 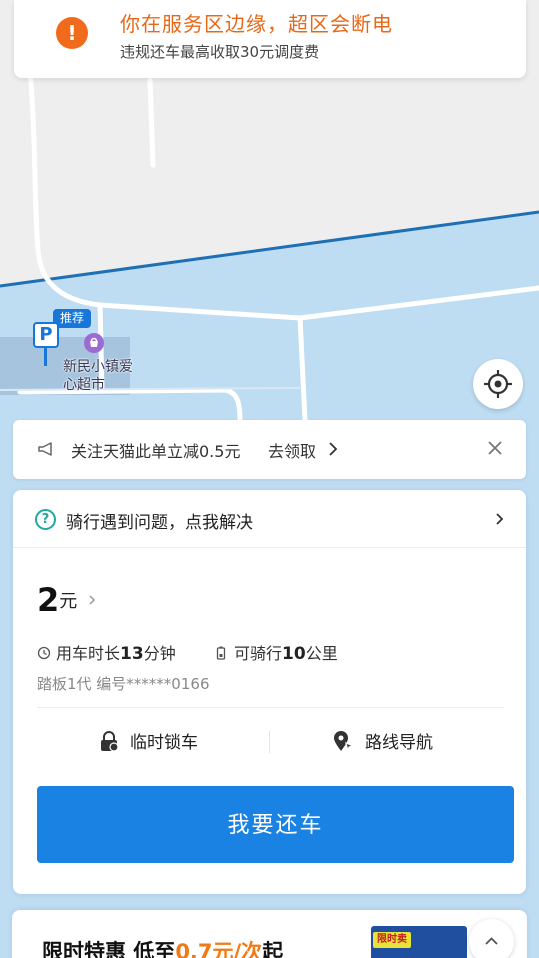 I want to click on return-bike-button: 我要还车, so click(x=275, y=824).